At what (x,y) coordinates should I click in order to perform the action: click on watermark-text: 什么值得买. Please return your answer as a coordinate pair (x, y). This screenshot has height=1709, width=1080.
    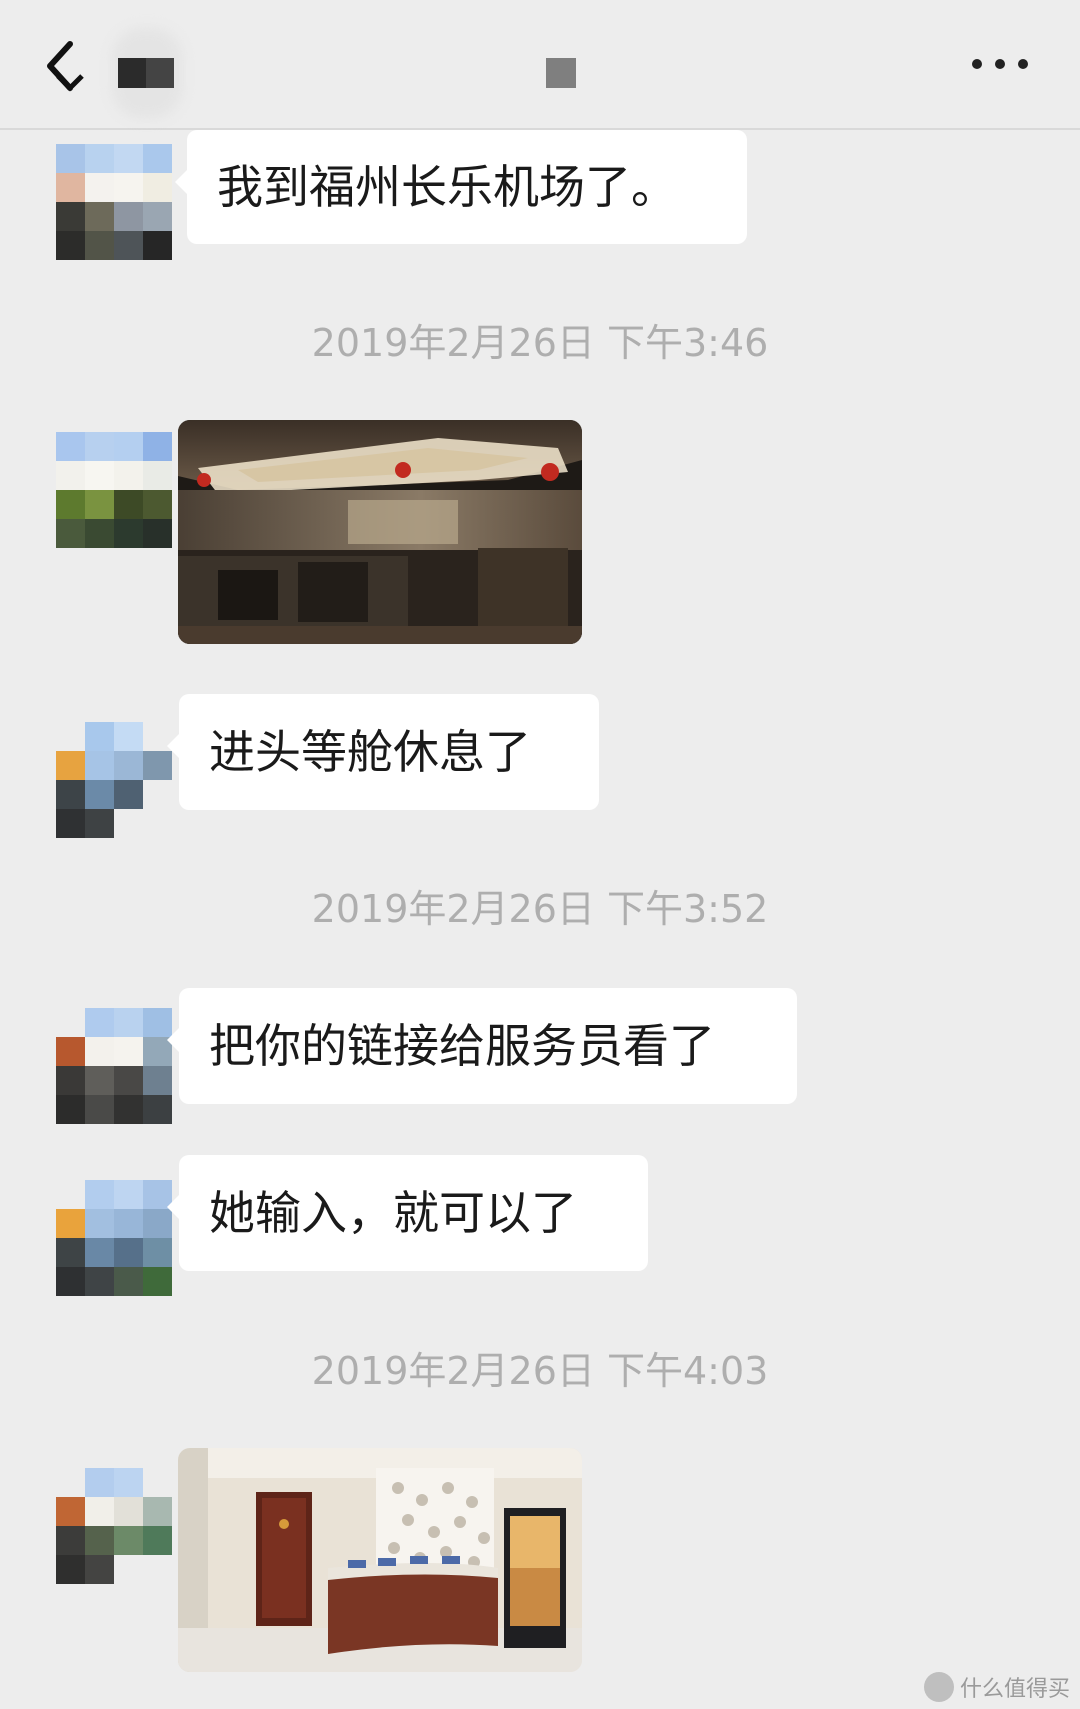
    Looking at the image, I should click on (1014, 1689).